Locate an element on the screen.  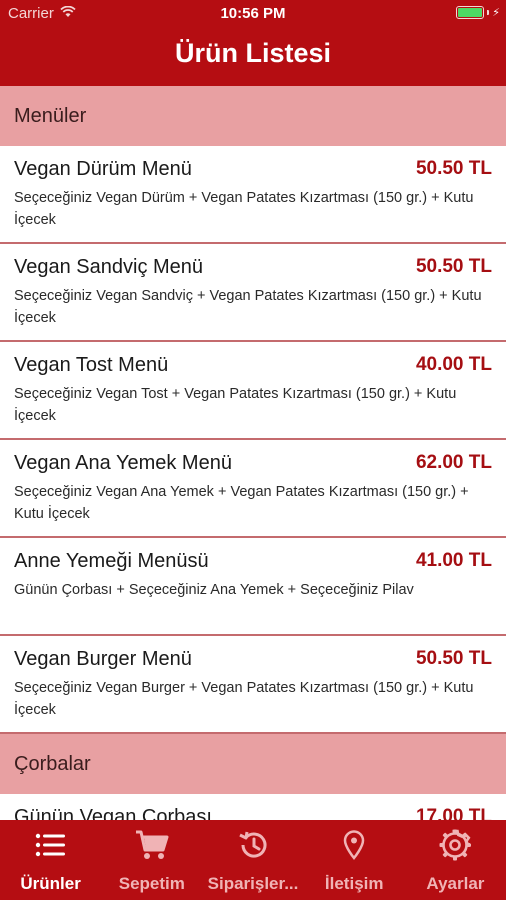
gear-icon is located at coordinates (455, 845).